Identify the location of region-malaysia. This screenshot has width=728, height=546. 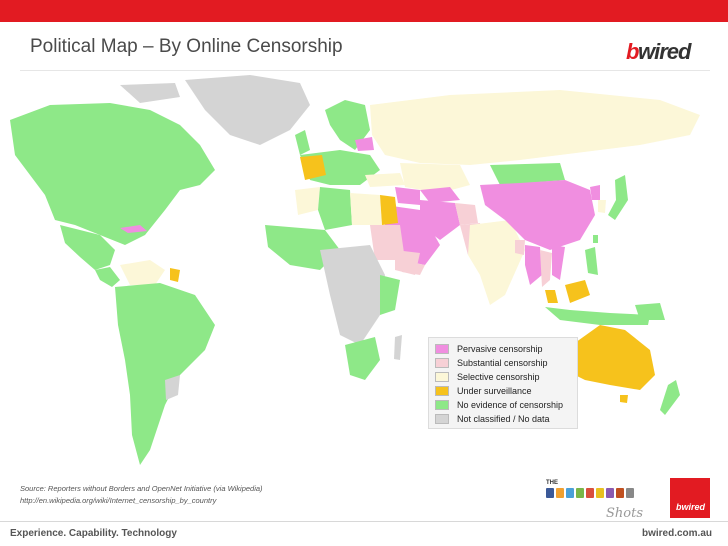
(551, 296).